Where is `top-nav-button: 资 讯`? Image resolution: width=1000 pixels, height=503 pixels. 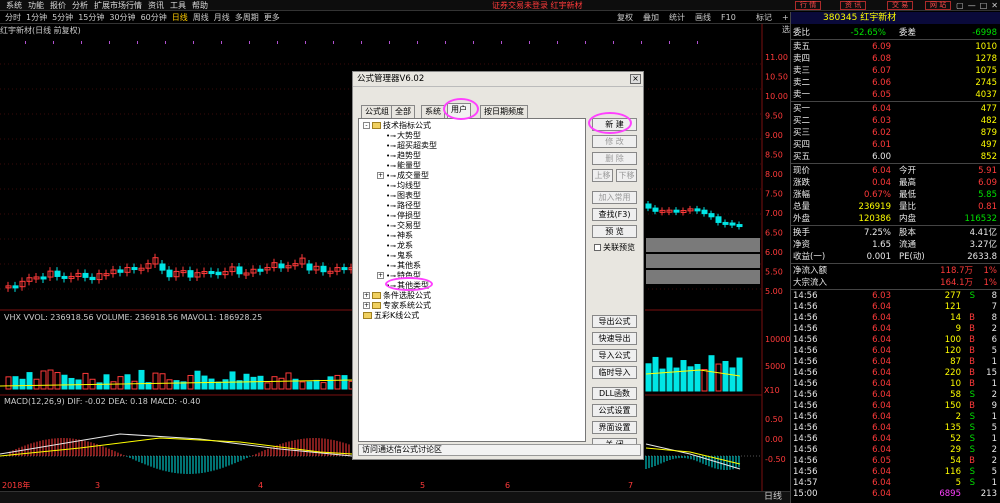 top-nav-button: 资 讯 is located at coordinates (853, 5).